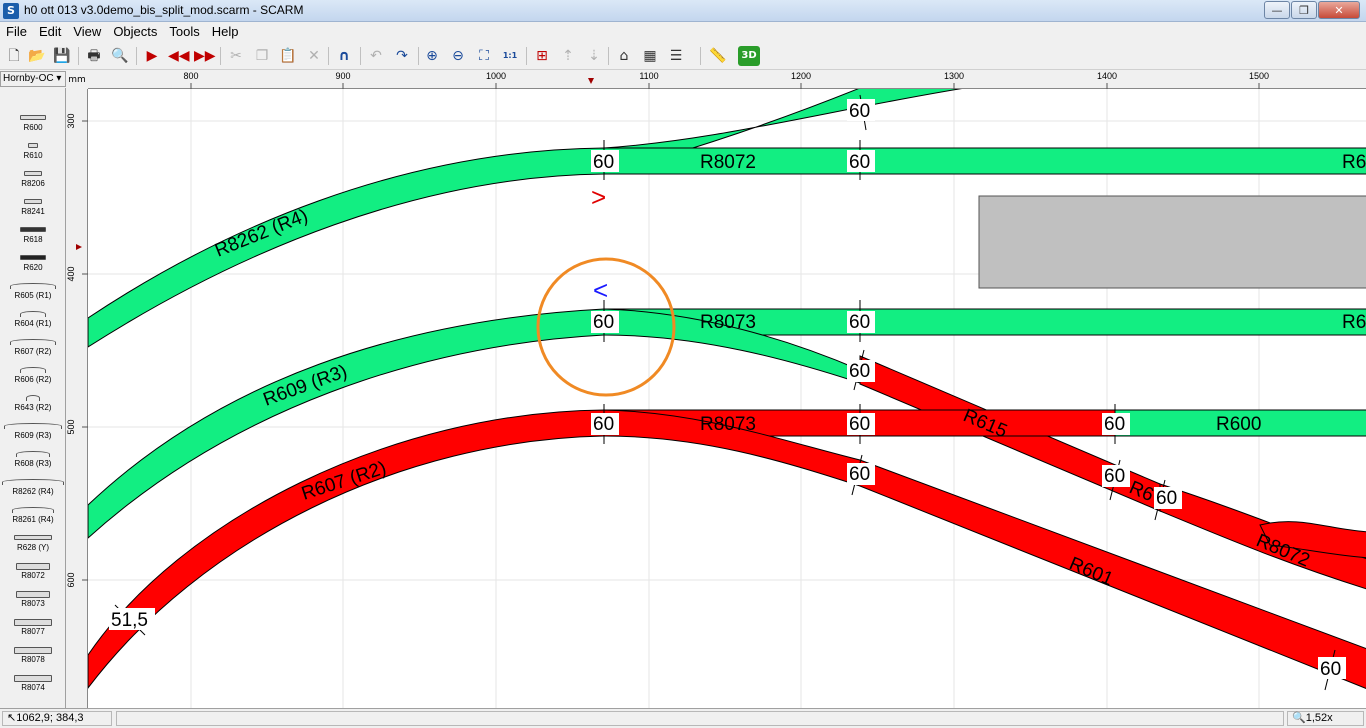 The image size is (1366, 728). What do you see at coordinates (57, 718) in the screenshot?
I see `cursor-coords: ↖1062,9; 384,3` at bounding box center [57, 718].